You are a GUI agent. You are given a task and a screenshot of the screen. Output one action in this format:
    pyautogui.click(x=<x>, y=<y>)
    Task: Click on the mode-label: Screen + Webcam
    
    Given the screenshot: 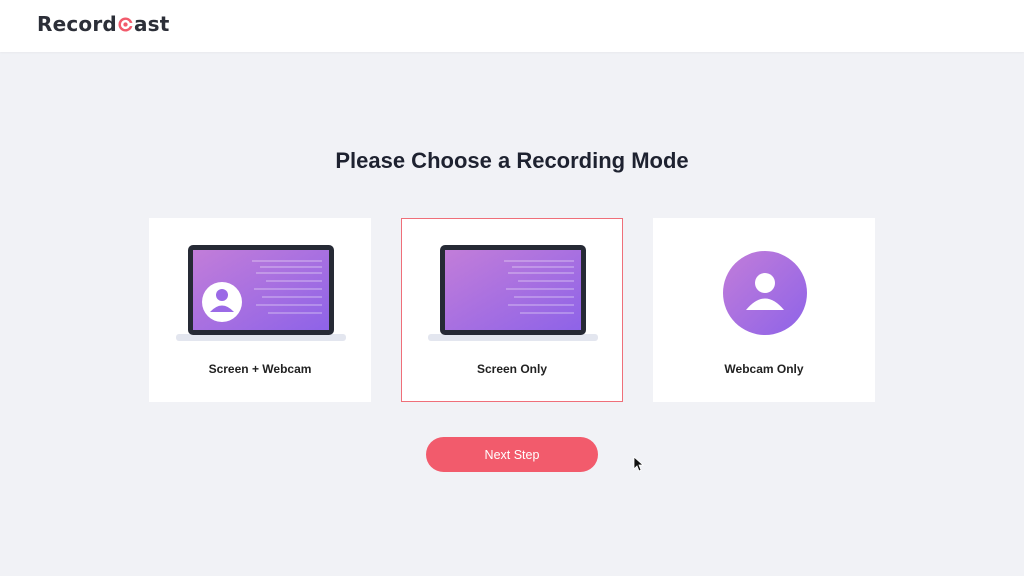 What is the action you would take?
    pyautogui.click(x=260, y=369)
    